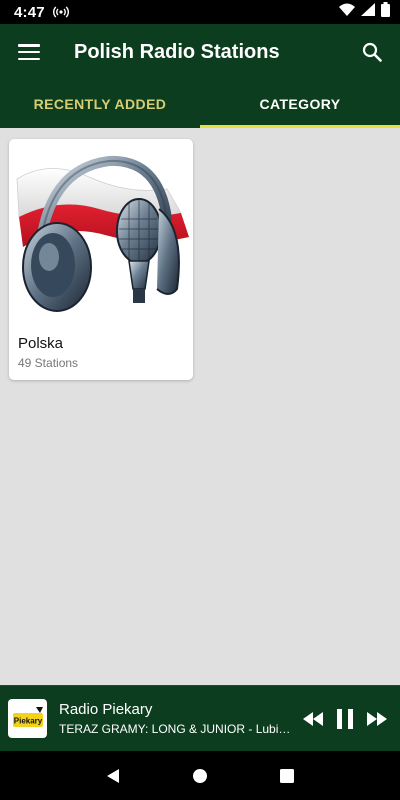 Image resolution: width=400 pixels, height=800 pixels. I want to click on battery-icon, so click(385, 12).